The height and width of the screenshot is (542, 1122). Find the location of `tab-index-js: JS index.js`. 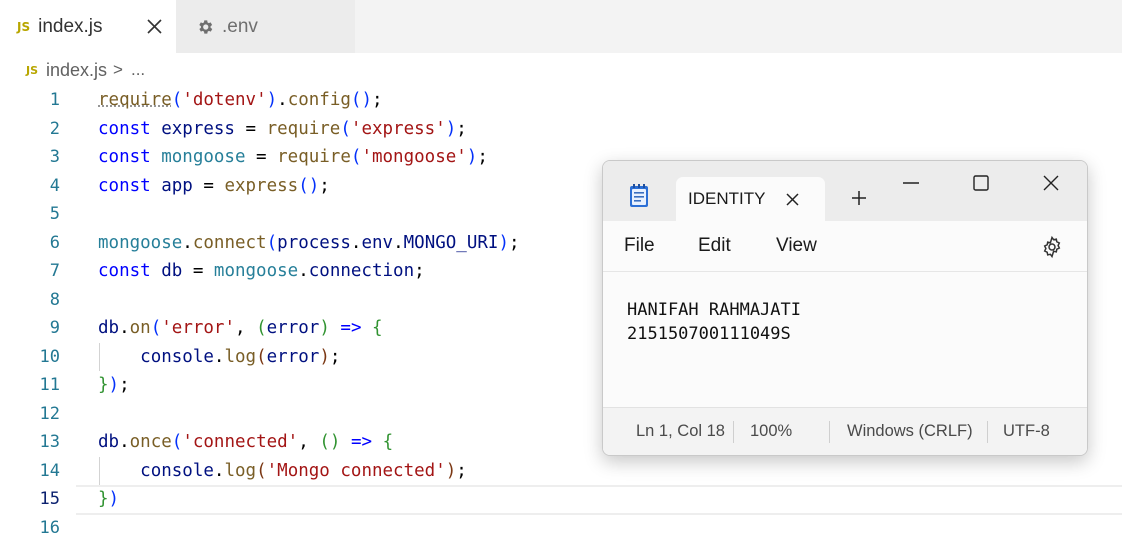

tab-index-js: JS index.js is located at coordinates (88, 26).